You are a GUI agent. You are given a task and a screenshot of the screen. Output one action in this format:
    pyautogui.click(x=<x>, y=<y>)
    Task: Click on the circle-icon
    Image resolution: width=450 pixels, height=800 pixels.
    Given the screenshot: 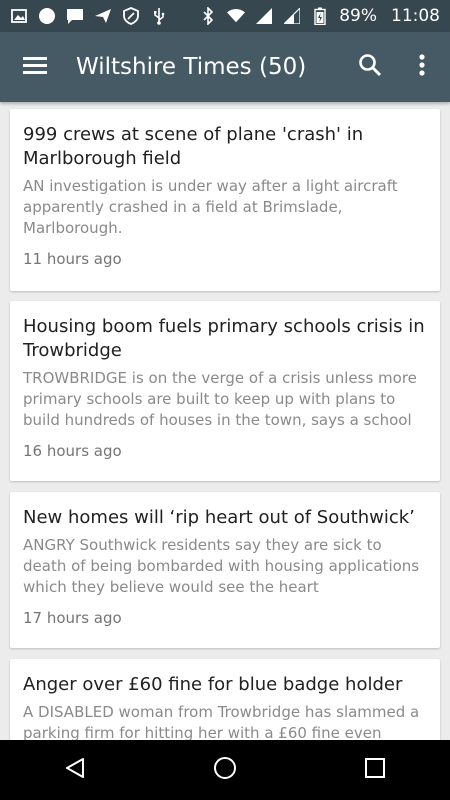 What is the action you would take?
    pyautogui.click(x=47, y=16)
    